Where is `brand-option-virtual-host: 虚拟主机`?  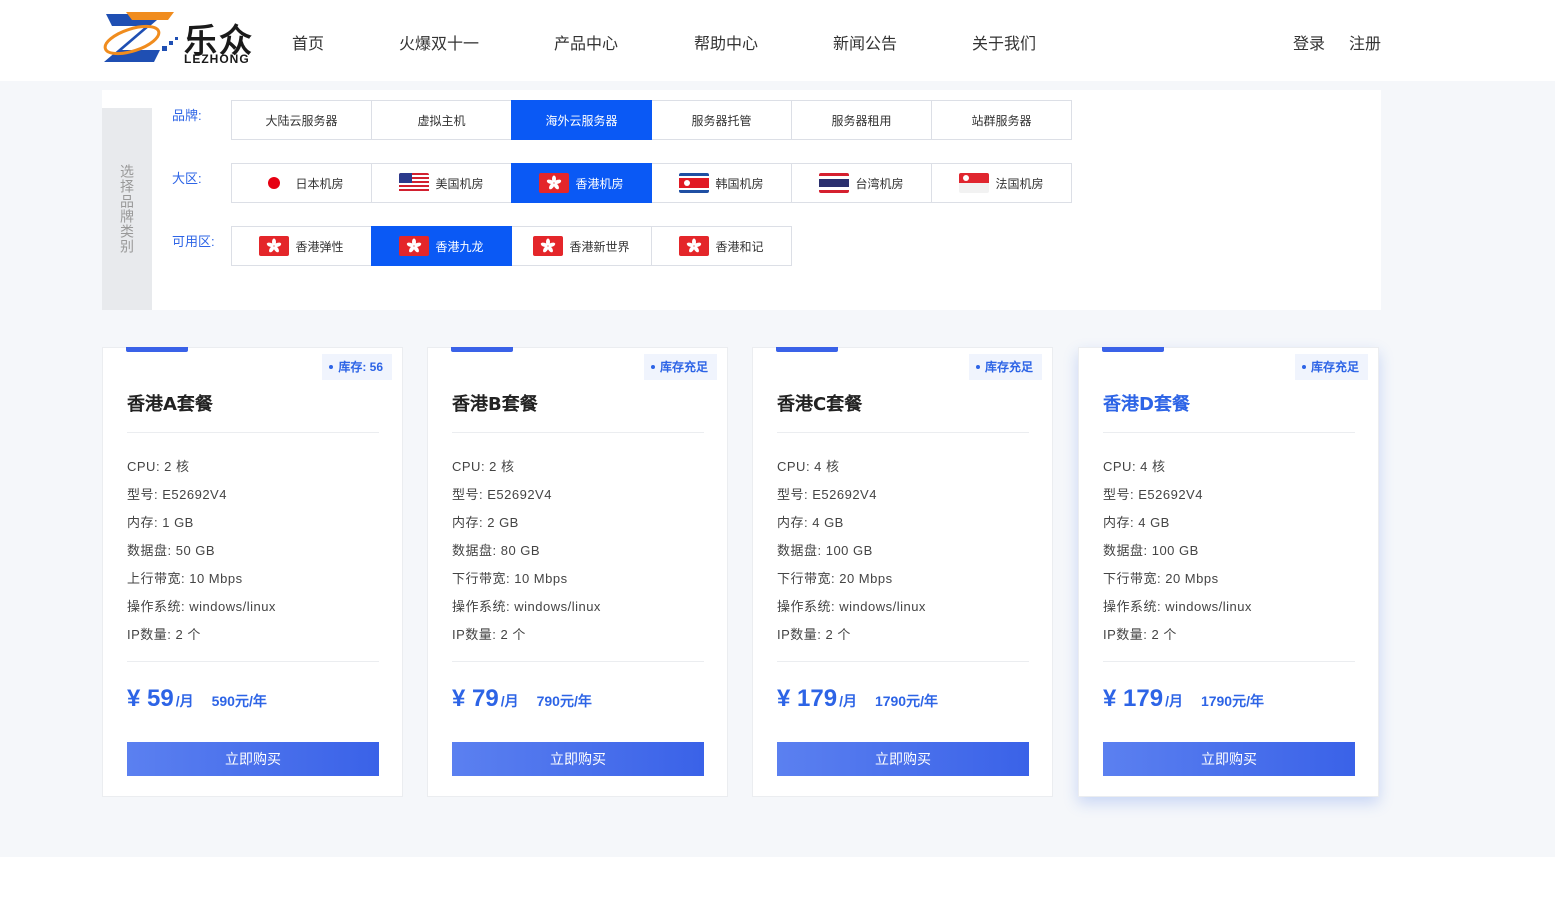 brand-option-virtual-host: 虚拟主机 is located at coordinates (441, 120).